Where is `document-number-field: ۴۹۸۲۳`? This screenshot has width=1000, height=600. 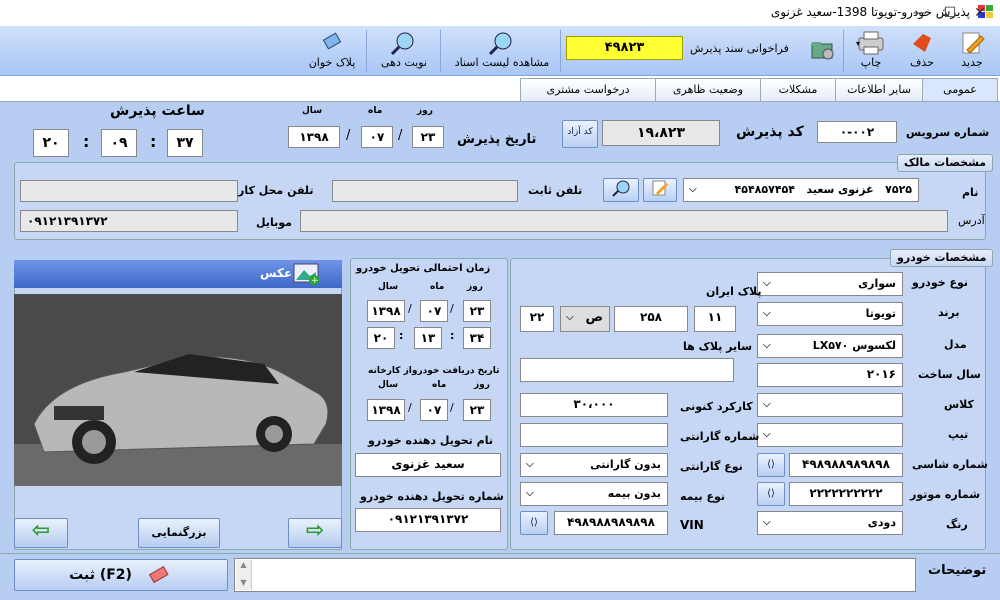 document-number-field: ۴۹۸۲۳ is located at coordinates (624, 48).